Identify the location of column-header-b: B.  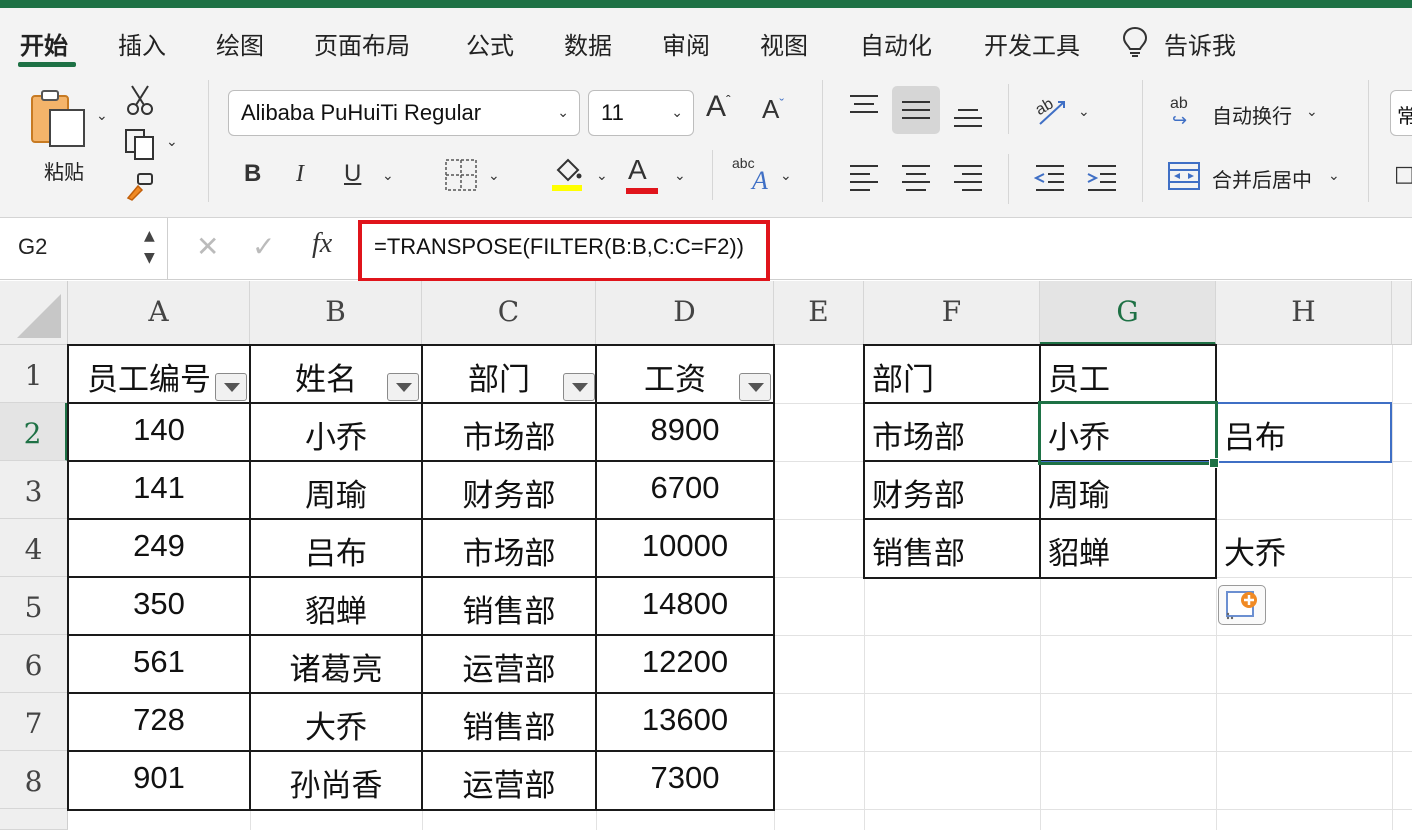
(336, 313).